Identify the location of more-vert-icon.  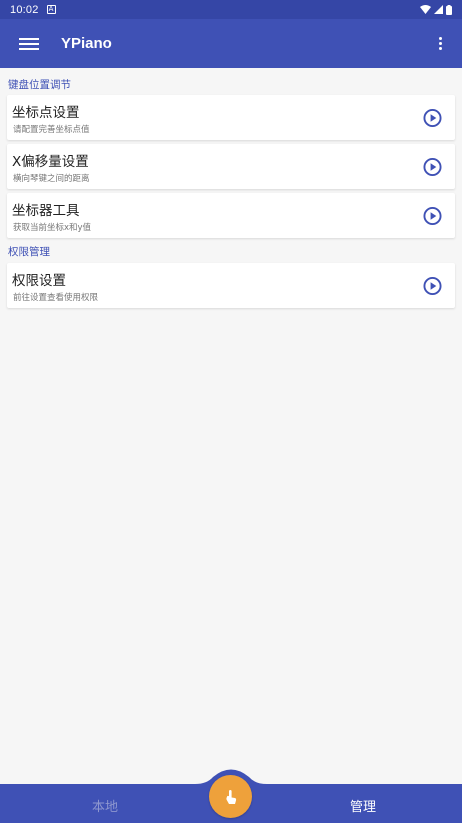
(440, 43).